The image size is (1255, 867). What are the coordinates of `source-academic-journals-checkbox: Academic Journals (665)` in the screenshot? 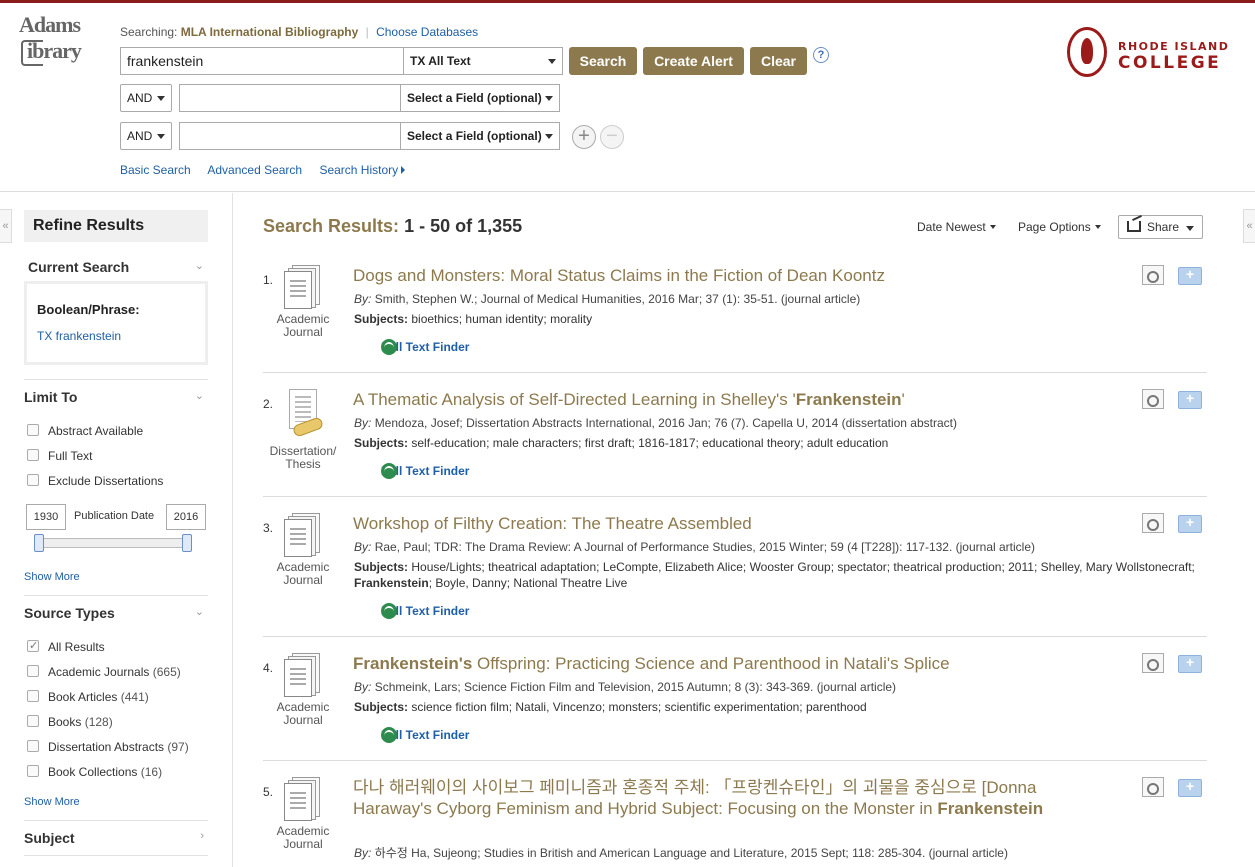 It's located at (104, 672).